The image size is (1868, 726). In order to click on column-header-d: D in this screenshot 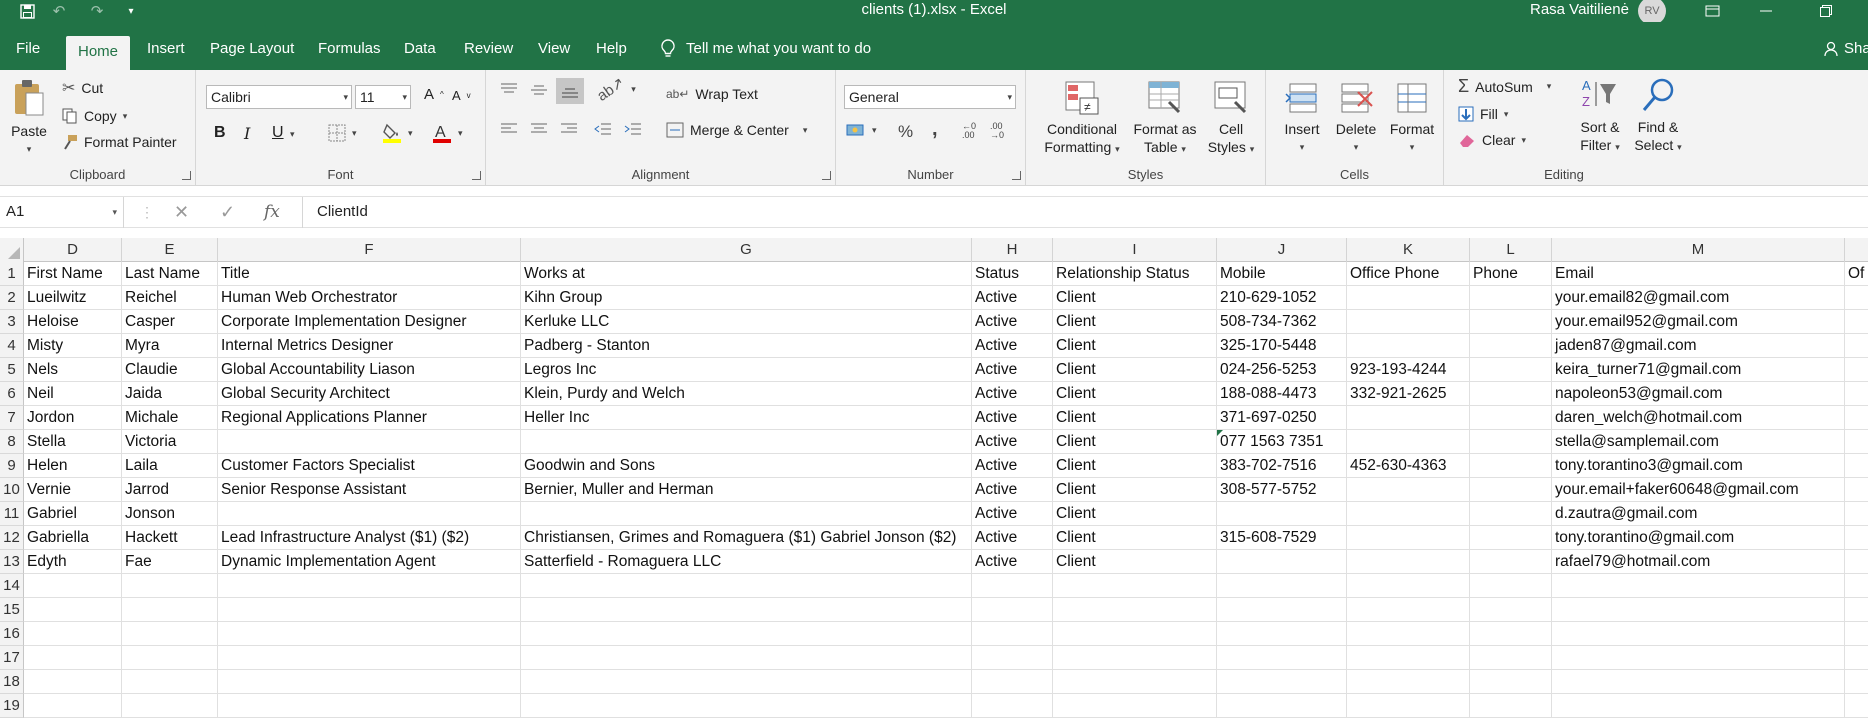, I will do `click(73, 250)`.